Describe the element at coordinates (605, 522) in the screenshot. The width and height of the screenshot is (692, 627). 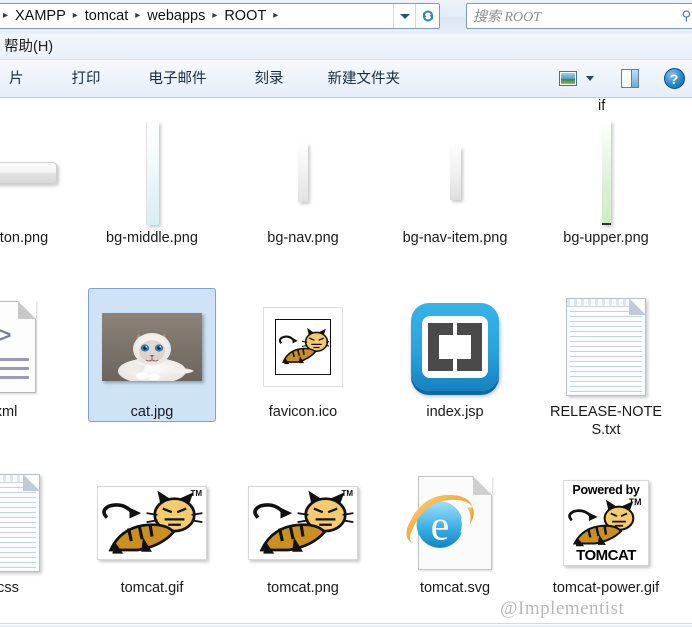
I see `tomcat-logo-icon: TM` at that location.